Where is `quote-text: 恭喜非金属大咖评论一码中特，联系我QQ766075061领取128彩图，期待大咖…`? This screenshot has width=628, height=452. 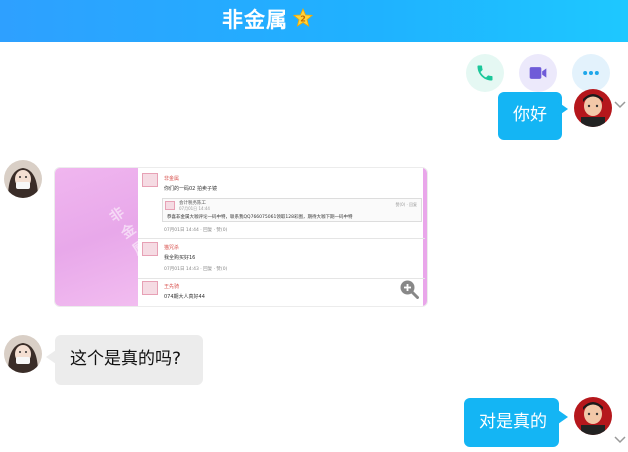 quote-text: 恭喜非金属大咖评论一码中特，联系我QQ766075061领取128彩图，期待大咖… is located at coordinates (260, 217).